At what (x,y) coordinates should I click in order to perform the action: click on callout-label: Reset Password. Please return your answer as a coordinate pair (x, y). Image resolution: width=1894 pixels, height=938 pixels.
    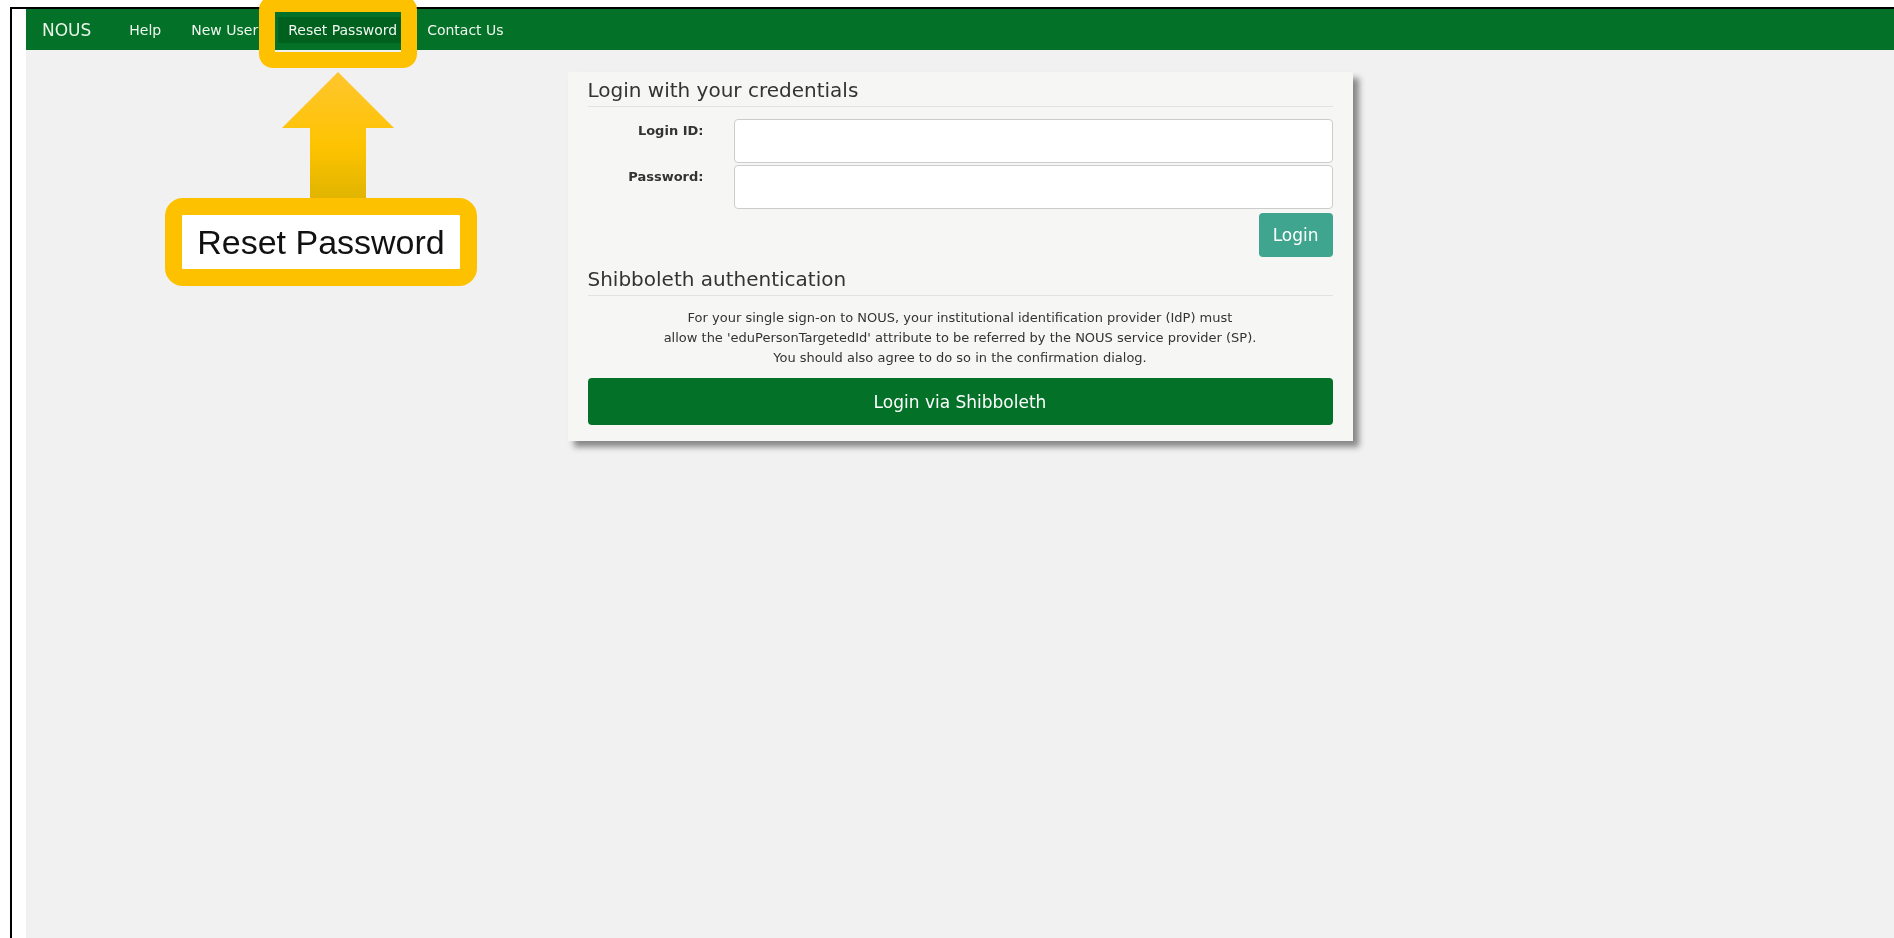
    Looking at the image, I should click on (321, 242).